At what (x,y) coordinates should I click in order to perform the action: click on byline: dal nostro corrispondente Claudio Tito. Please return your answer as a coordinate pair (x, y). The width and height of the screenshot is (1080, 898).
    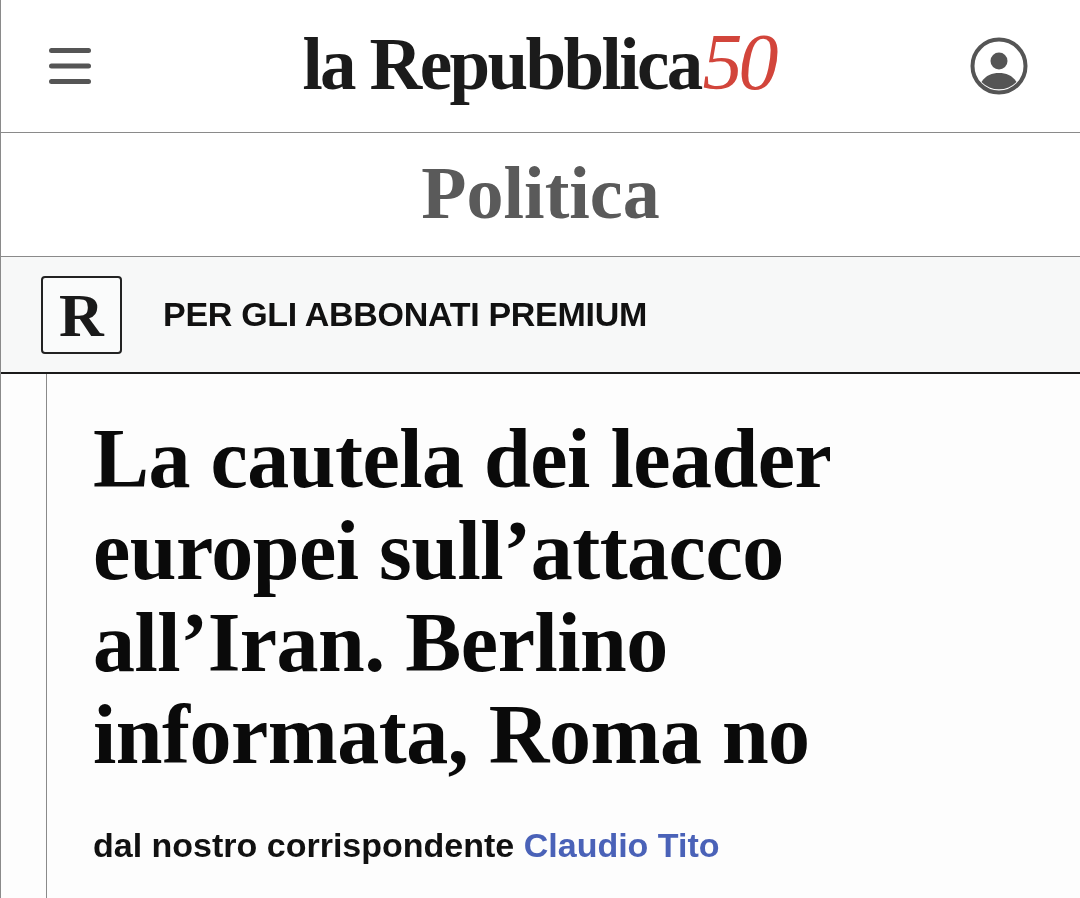
    Looking at the image, I should click on (407, 845).